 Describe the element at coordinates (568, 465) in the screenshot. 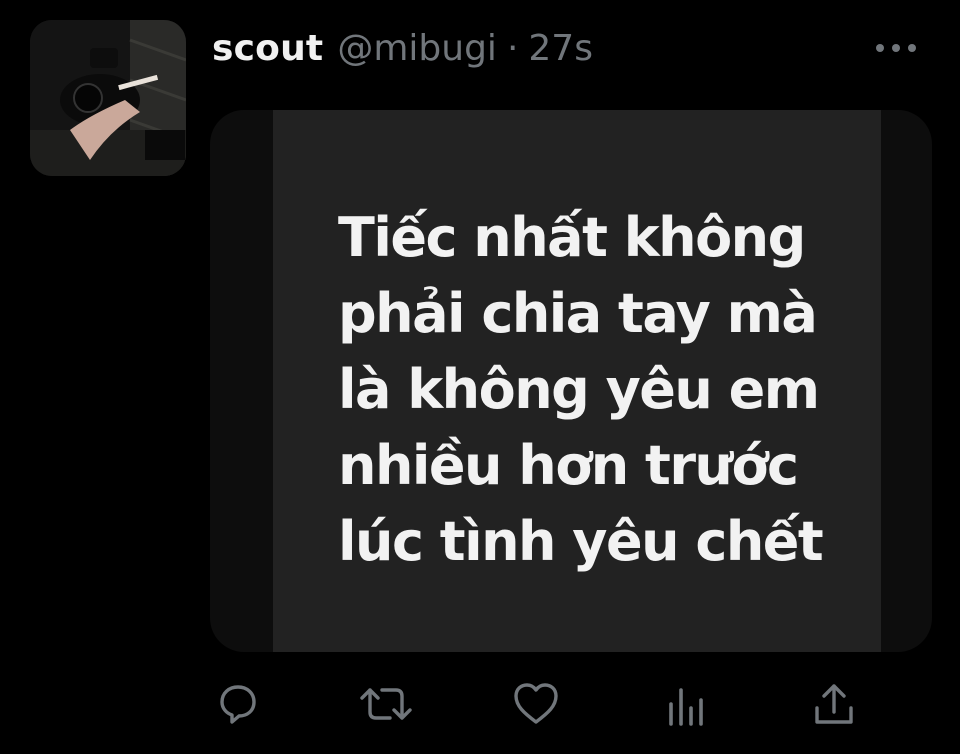

I see `media-text-line: nhiều hơn trước` at that location.